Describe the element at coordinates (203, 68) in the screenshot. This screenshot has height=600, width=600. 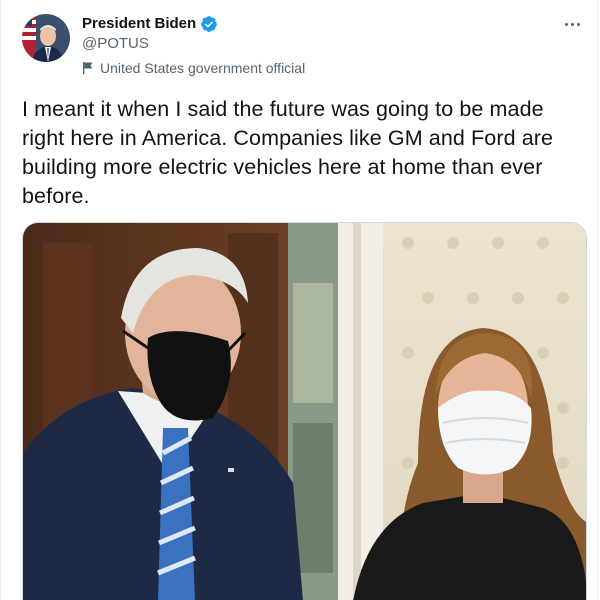
I see `affiliation-text: United States government official` at that location.